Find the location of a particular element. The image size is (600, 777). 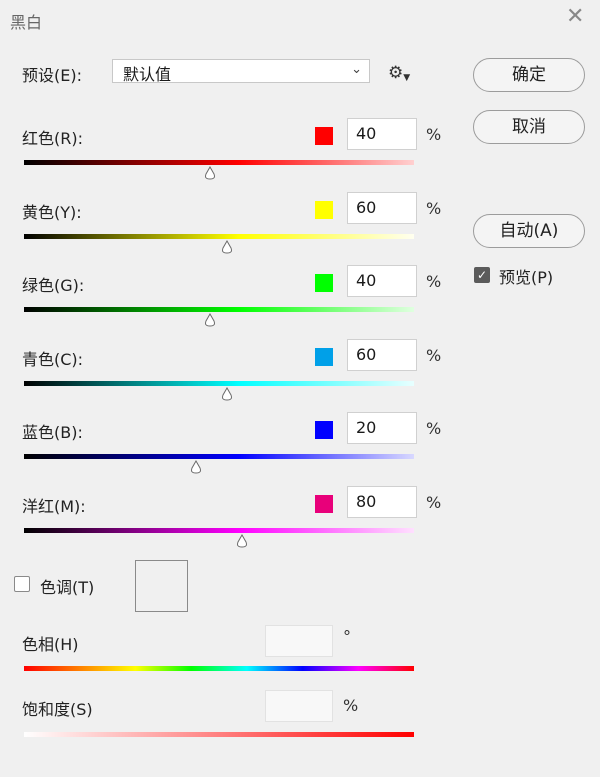

tint-color-swatch is located at coordinates (161, 586).